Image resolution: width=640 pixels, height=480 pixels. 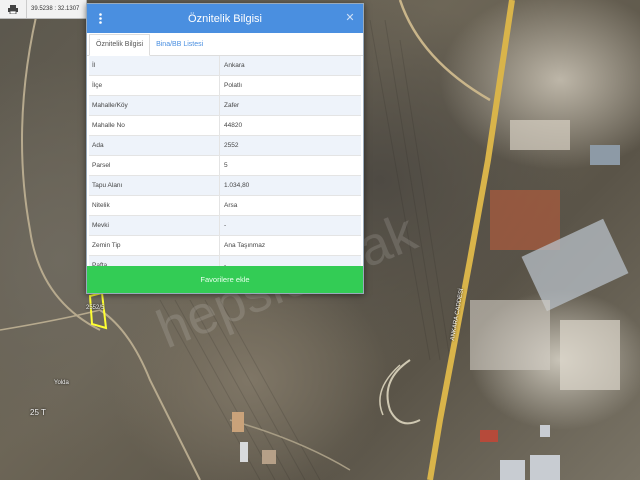 I want to click on table-row: Parsel 5, so click(x=225, y=166).